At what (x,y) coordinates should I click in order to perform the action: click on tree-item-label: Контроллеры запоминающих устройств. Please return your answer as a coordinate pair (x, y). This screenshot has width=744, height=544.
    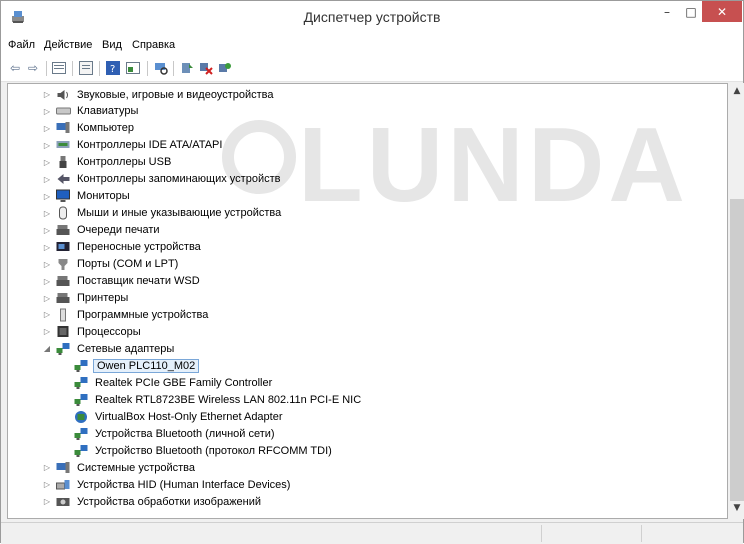
    Looking at the image, I should click on (179, 179).